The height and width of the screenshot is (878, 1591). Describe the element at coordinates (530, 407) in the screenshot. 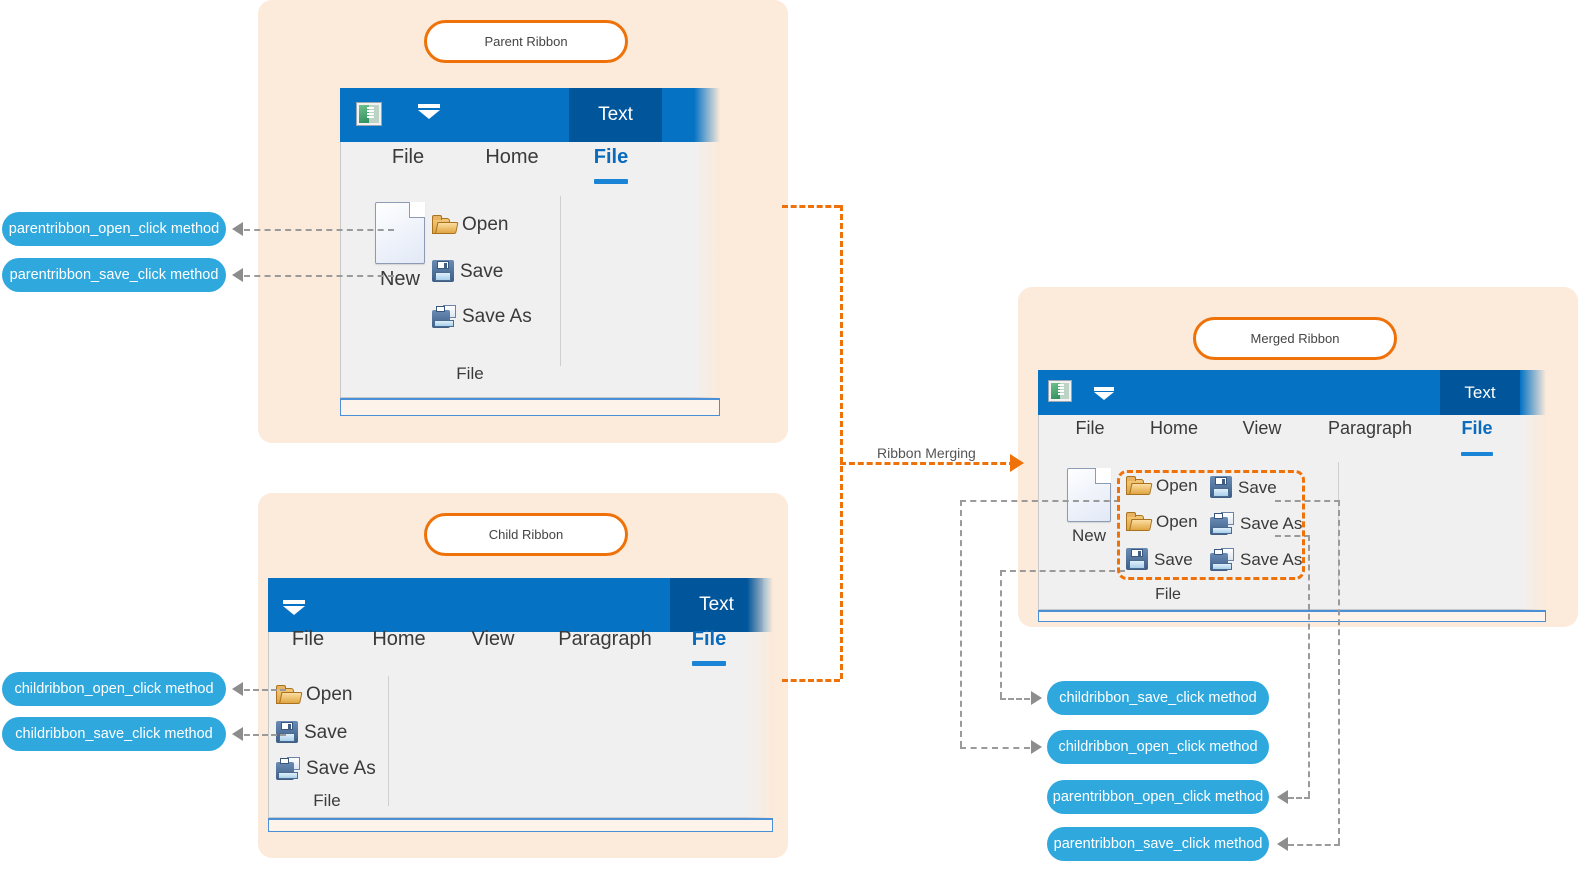

I see `parent-document-area` at that location.